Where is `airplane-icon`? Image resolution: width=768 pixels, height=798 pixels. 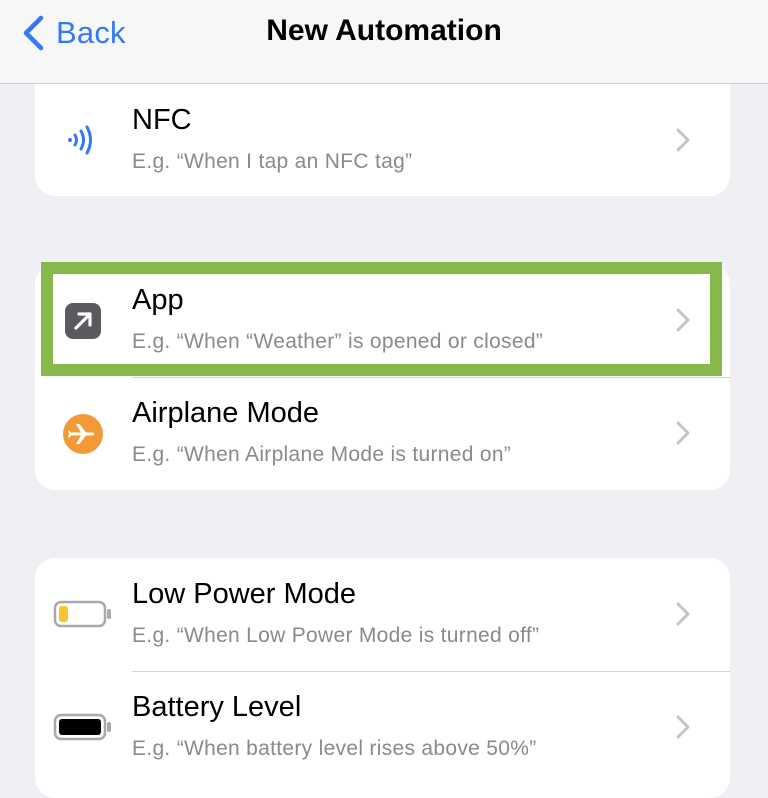 airplane-icon is located at coordinates (83, 434).